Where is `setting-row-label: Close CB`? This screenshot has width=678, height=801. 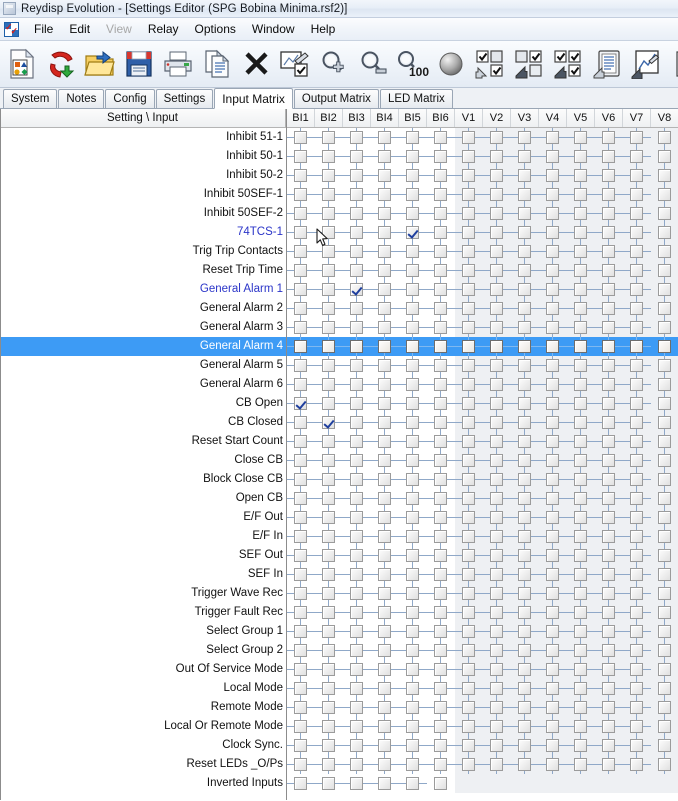 setting-row-label: Close CB is located at coordinates (143, 460).